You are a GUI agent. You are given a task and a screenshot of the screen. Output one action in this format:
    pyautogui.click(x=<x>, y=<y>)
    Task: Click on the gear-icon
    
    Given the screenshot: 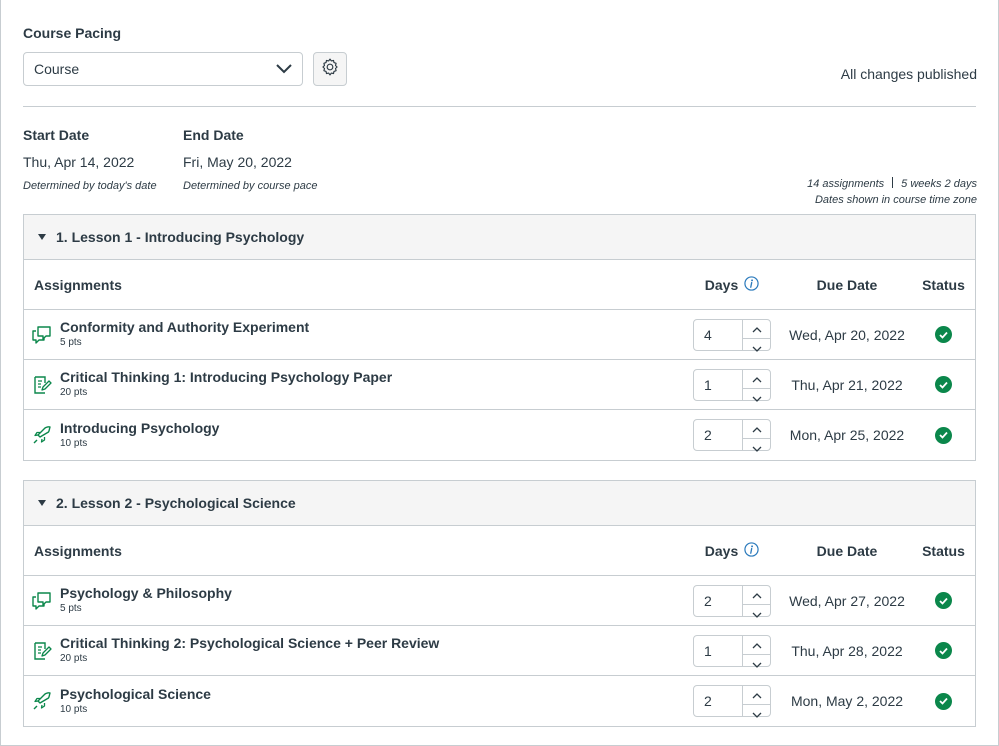 What is the action you would take?
    pyautogui.click(x=330, y=69)
    